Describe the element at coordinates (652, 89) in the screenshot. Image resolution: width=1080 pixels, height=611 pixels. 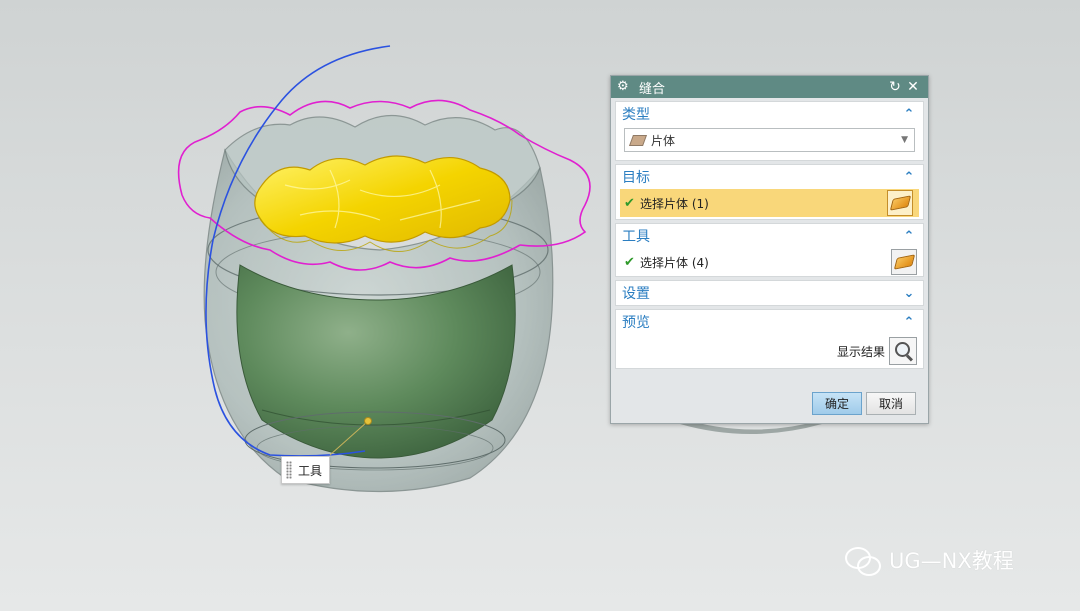
I see `dialog-title: 缝合` at that location.